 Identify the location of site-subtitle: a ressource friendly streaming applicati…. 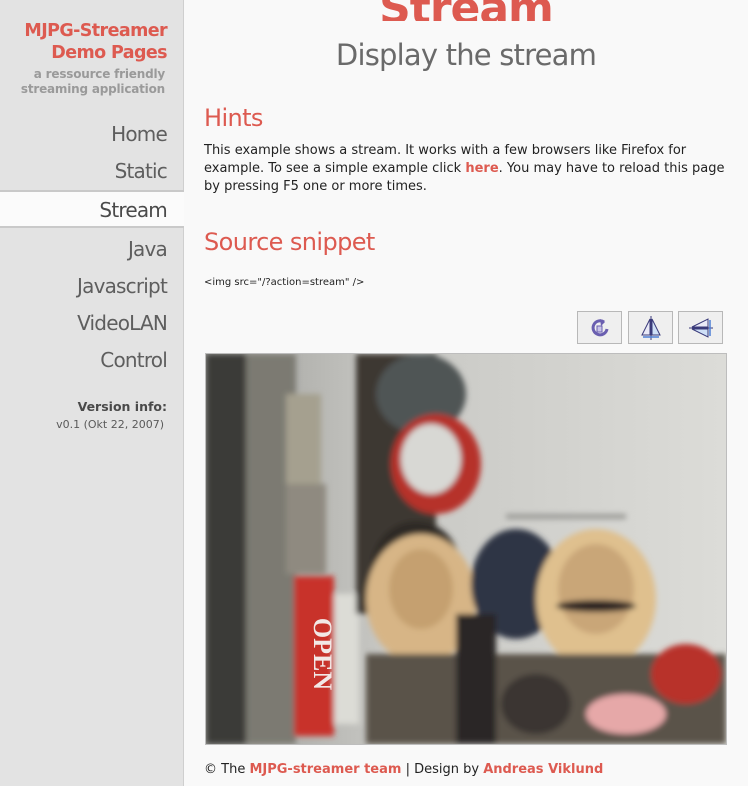
(82, 82).